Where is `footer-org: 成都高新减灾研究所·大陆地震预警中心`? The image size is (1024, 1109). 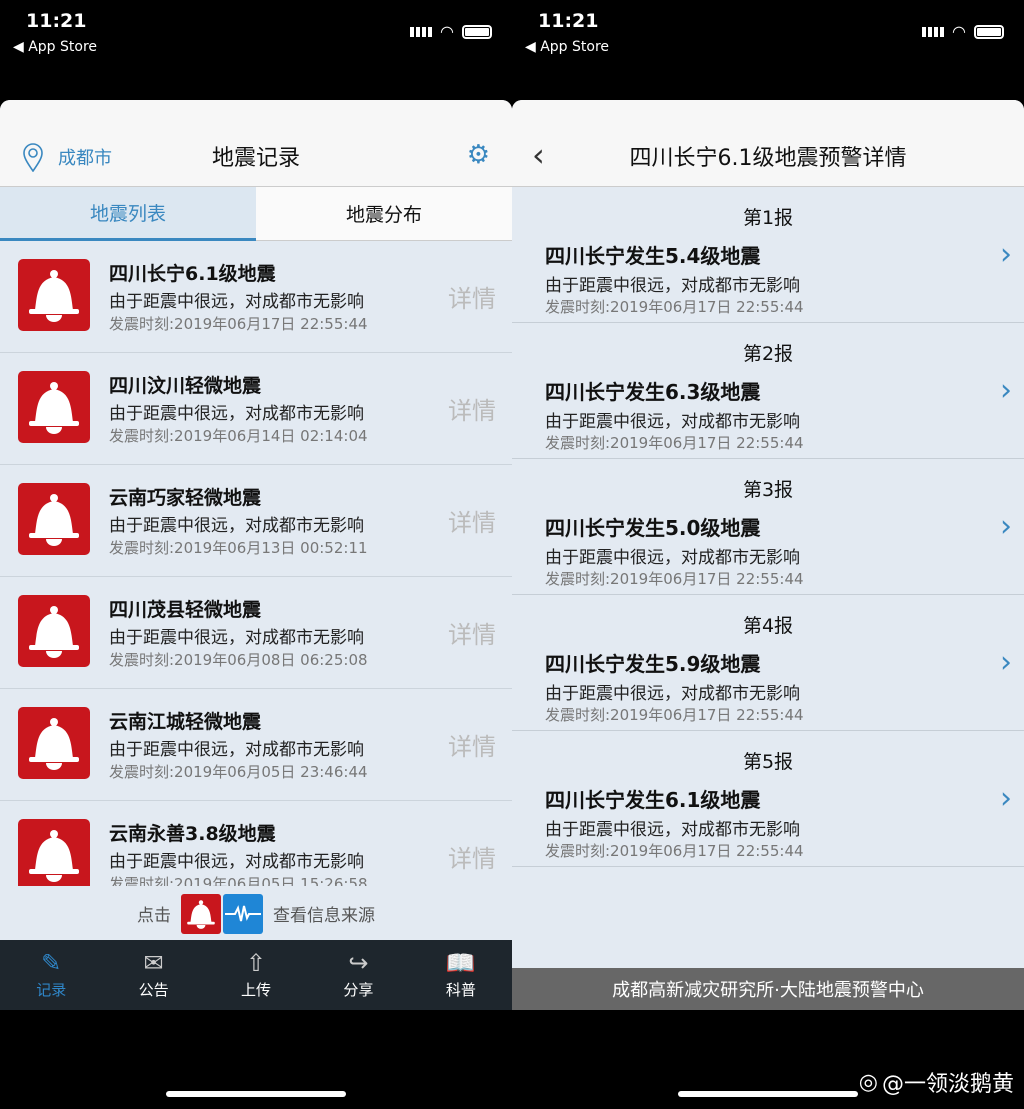
footer-org: 成都高新减灾研究所·大陆地震预警中心 is located at coordinates (768, 989).